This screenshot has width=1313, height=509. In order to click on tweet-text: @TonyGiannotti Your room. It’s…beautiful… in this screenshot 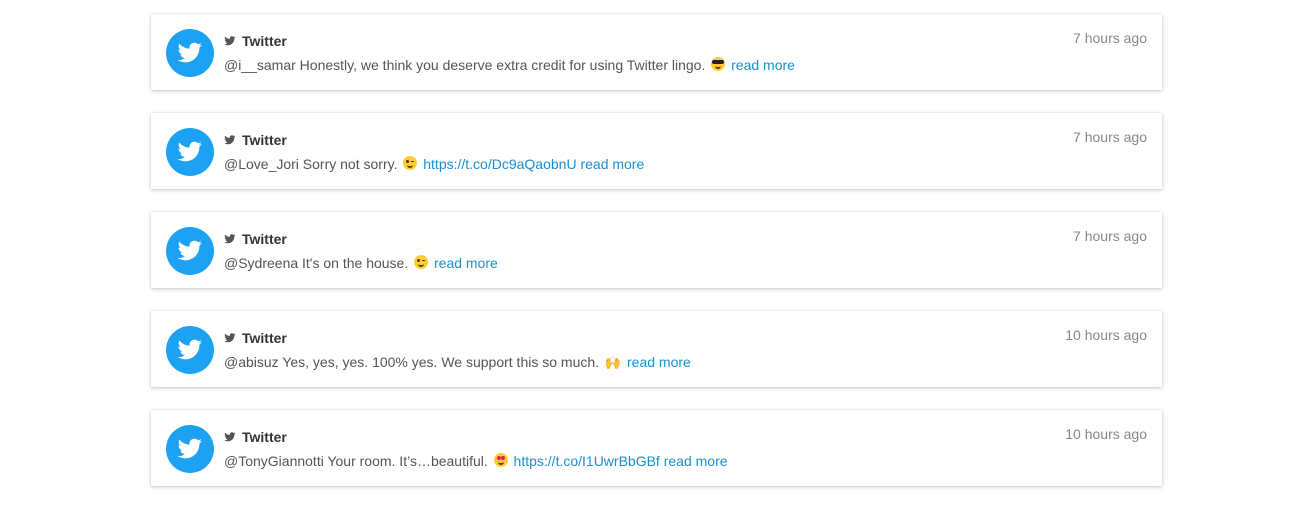, I will do `click(476, 461)`.